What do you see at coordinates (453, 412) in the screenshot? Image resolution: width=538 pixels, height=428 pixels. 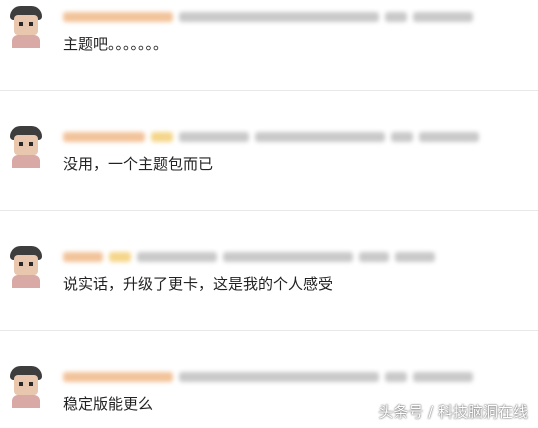 I see `watermark: 头条号 / 科技脑洞在线` at bounding box center [453, 412].